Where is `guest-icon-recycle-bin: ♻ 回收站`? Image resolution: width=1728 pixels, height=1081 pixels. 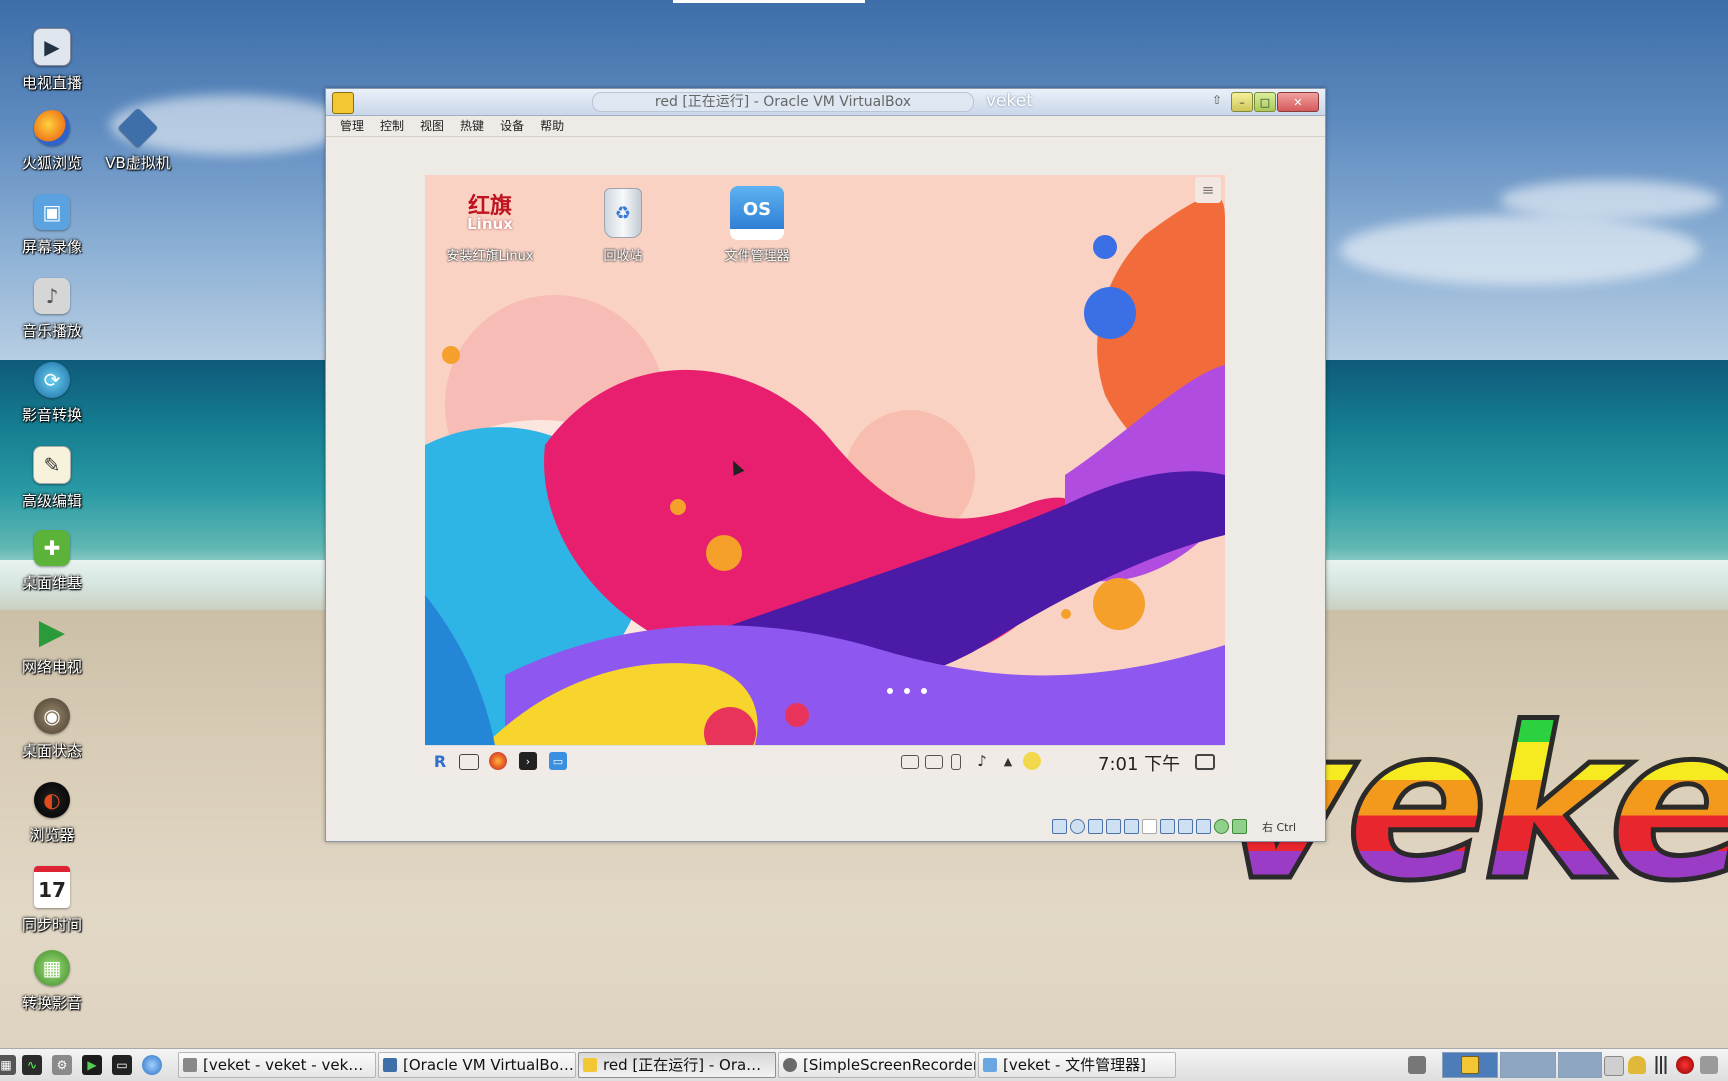
guest-icon-recycle-bin: ♻ 回收站 is located at coordinates (623, 224).